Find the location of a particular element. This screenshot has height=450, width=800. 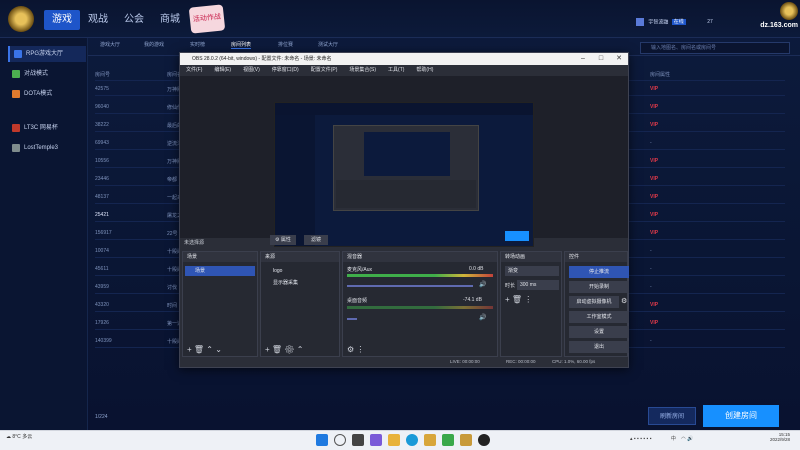

create-room-button: 创建房间 is located at coordinates (741, 416).